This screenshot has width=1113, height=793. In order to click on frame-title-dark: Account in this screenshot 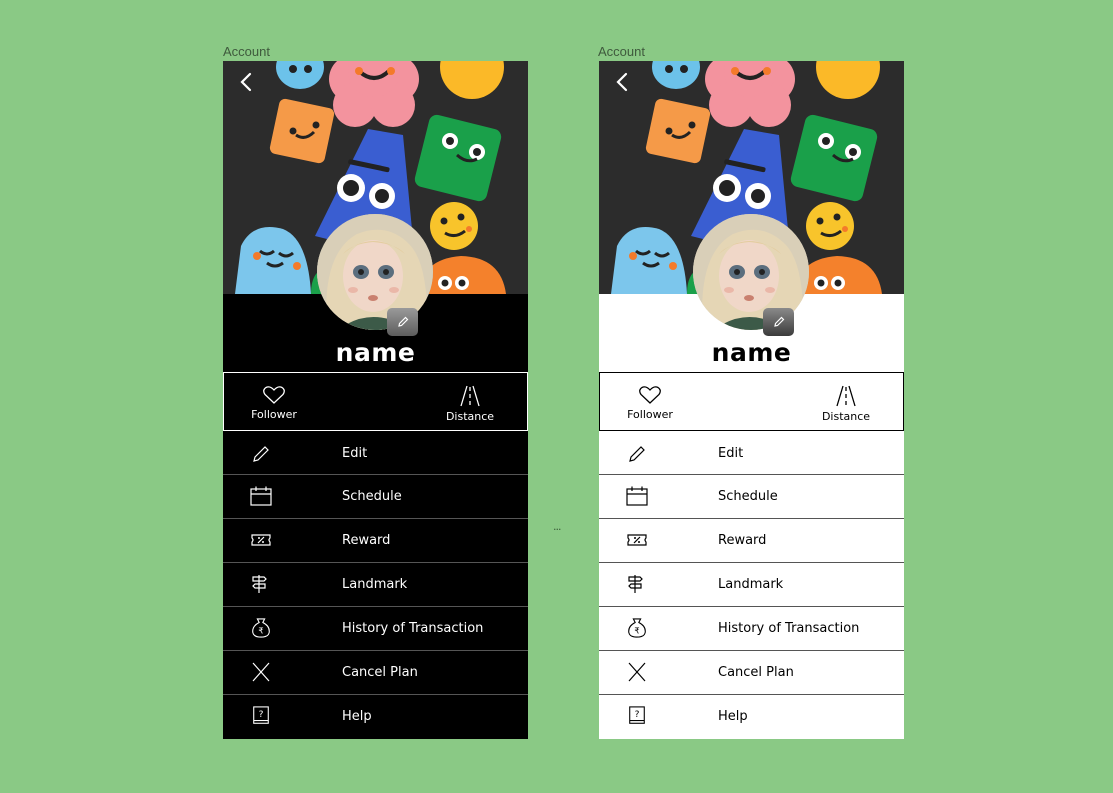, I will do `click(246, 51)`.